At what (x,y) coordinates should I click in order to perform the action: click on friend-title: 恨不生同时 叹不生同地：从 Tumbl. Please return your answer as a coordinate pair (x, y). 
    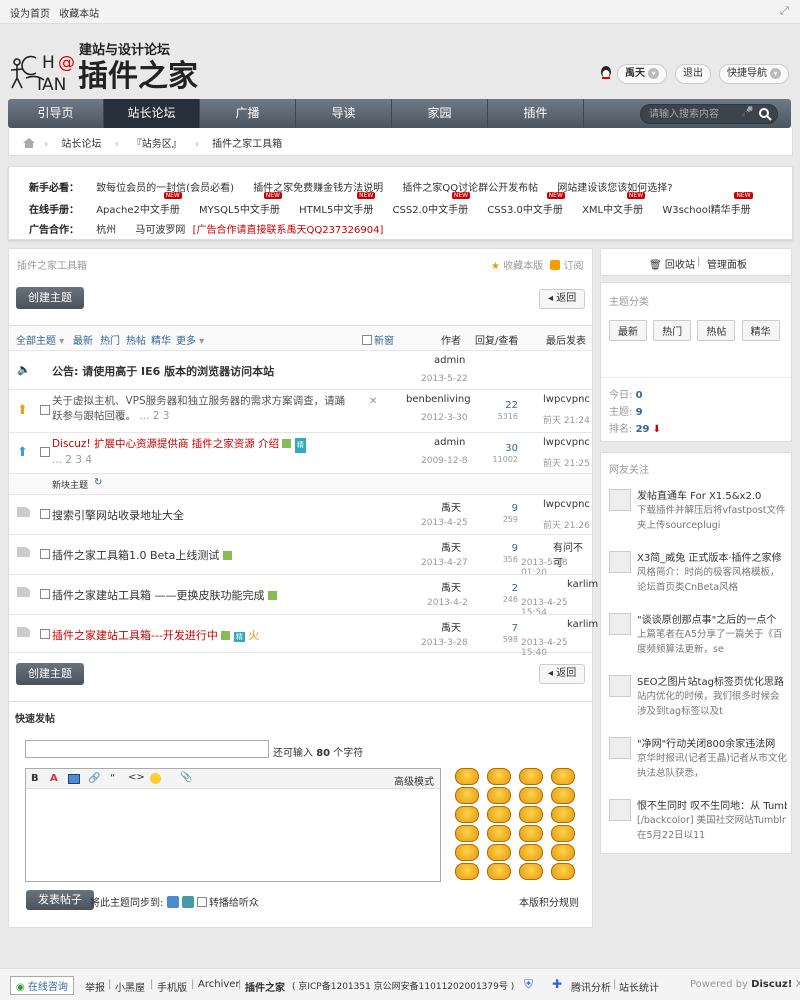
    Looking at the image, I should click on (712, 804).